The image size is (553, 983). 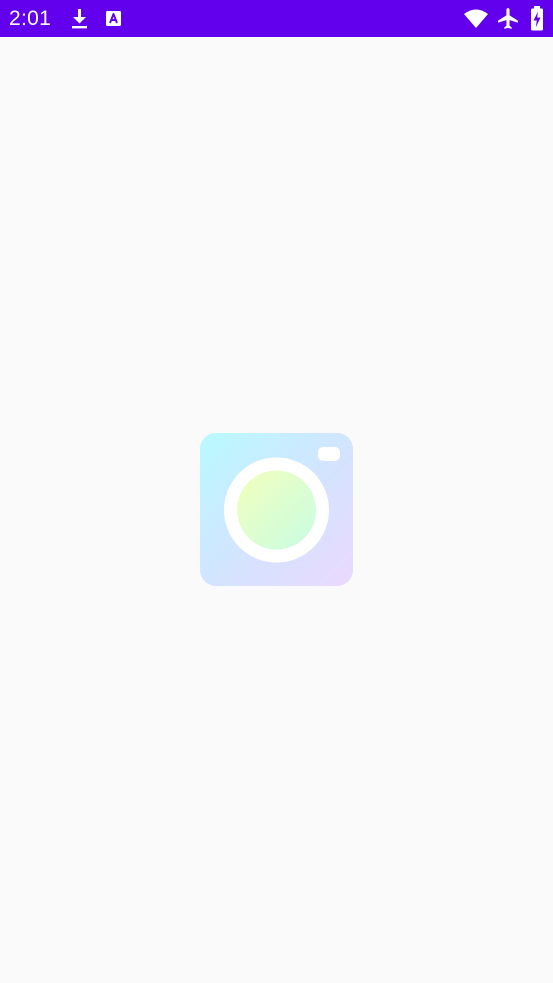 What do you see at coordinates (30, 18) in the screenshot?
I see `status-time: 2:01` at bounding box center [30, 18].